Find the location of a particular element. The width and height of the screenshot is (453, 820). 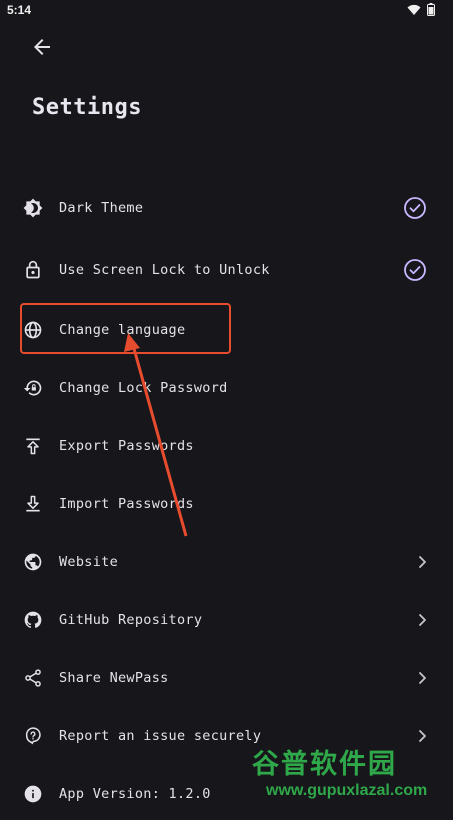

status-bar: 5:14 is located at coordinates (226, 10).